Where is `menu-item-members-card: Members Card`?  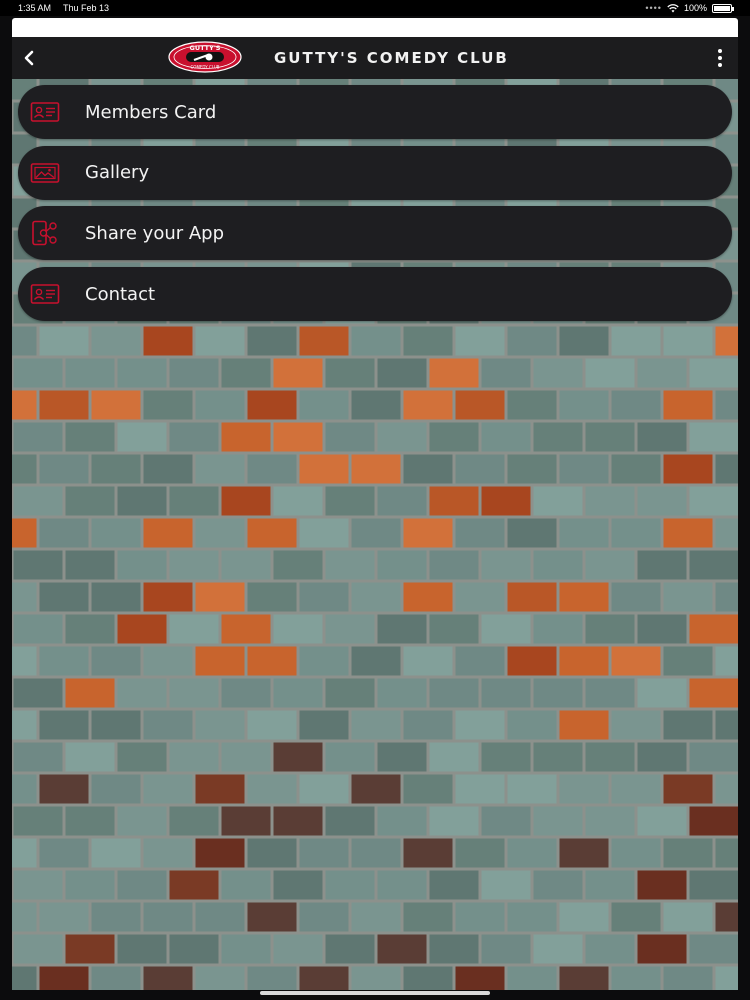 menu-item-members-card: Members Card is located at coordinates (375, 112).